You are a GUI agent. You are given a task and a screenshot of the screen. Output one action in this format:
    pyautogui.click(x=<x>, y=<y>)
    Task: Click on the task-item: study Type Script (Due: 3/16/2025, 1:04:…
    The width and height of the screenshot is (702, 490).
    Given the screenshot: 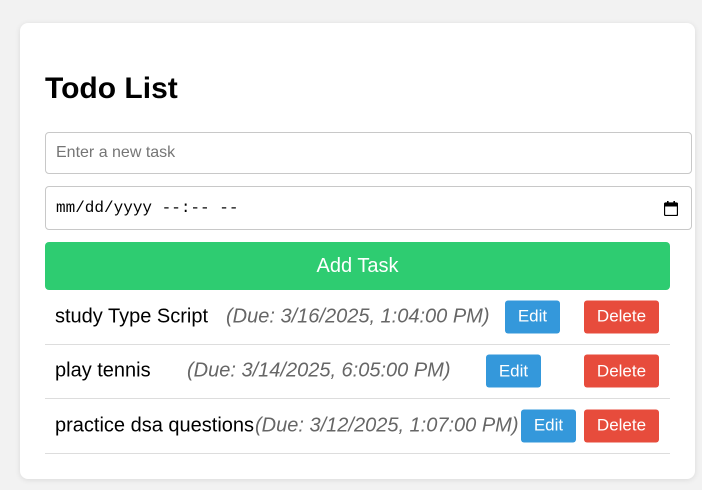 What is the action you would take?
    pyautogui.click(x=357, y=317)
    